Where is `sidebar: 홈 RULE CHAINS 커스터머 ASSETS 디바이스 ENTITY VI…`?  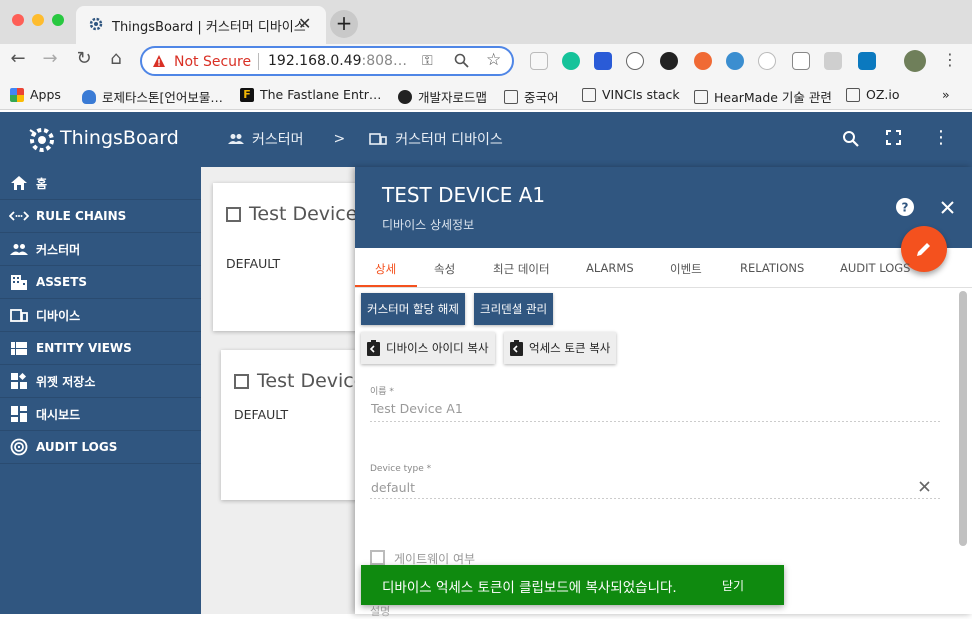
sidebar: 홈 RULE CHAINS 커스터머 ASSETS 디바이스 ENTITY VI… is located at coordinates (100, 390).